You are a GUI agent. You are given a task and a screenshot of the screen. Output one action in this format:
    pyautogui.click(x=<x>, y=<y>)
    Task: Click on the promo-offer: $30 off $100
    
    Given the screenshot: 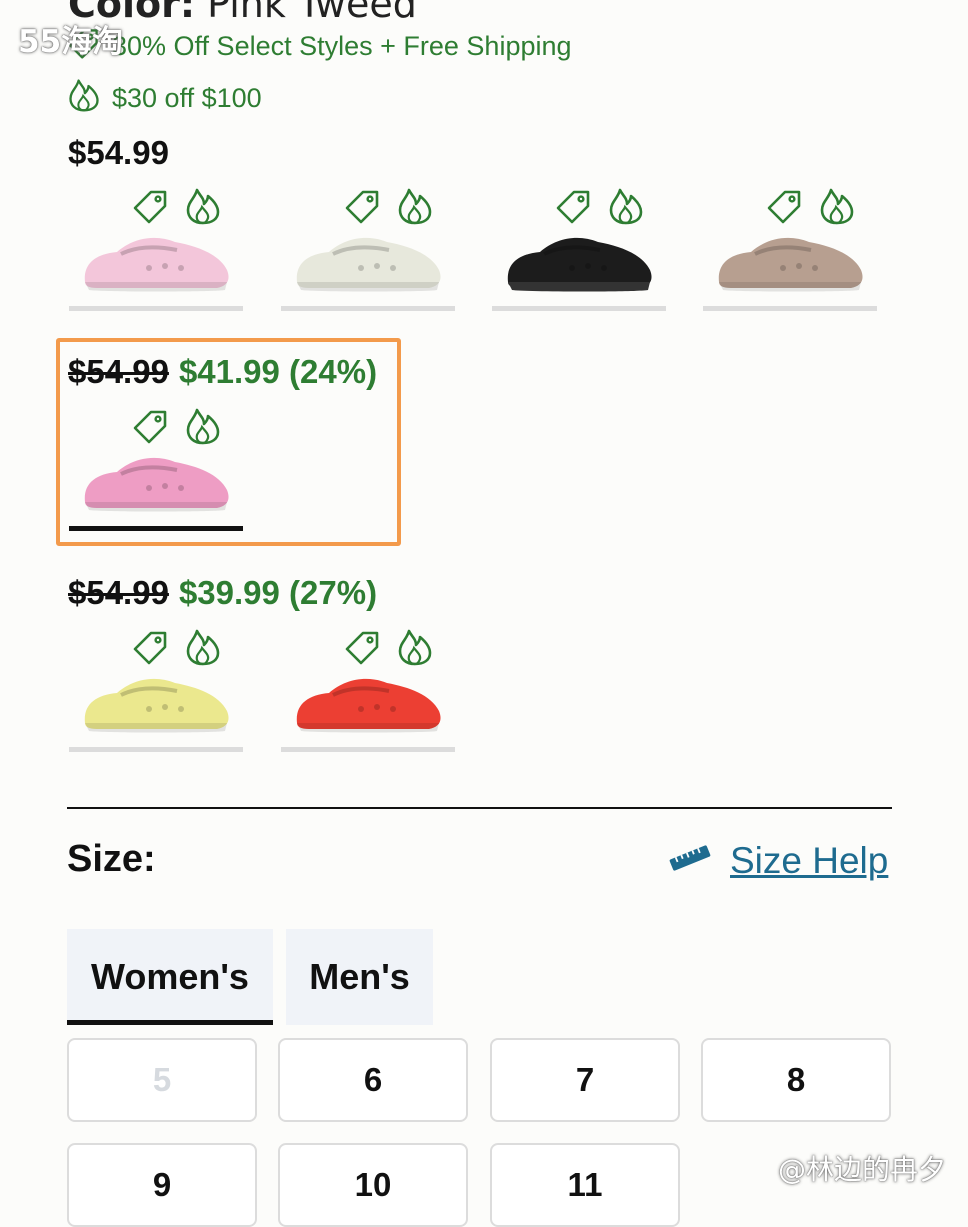 What is the action you would take?
    pyautogui.click(x=164, y=98)
    